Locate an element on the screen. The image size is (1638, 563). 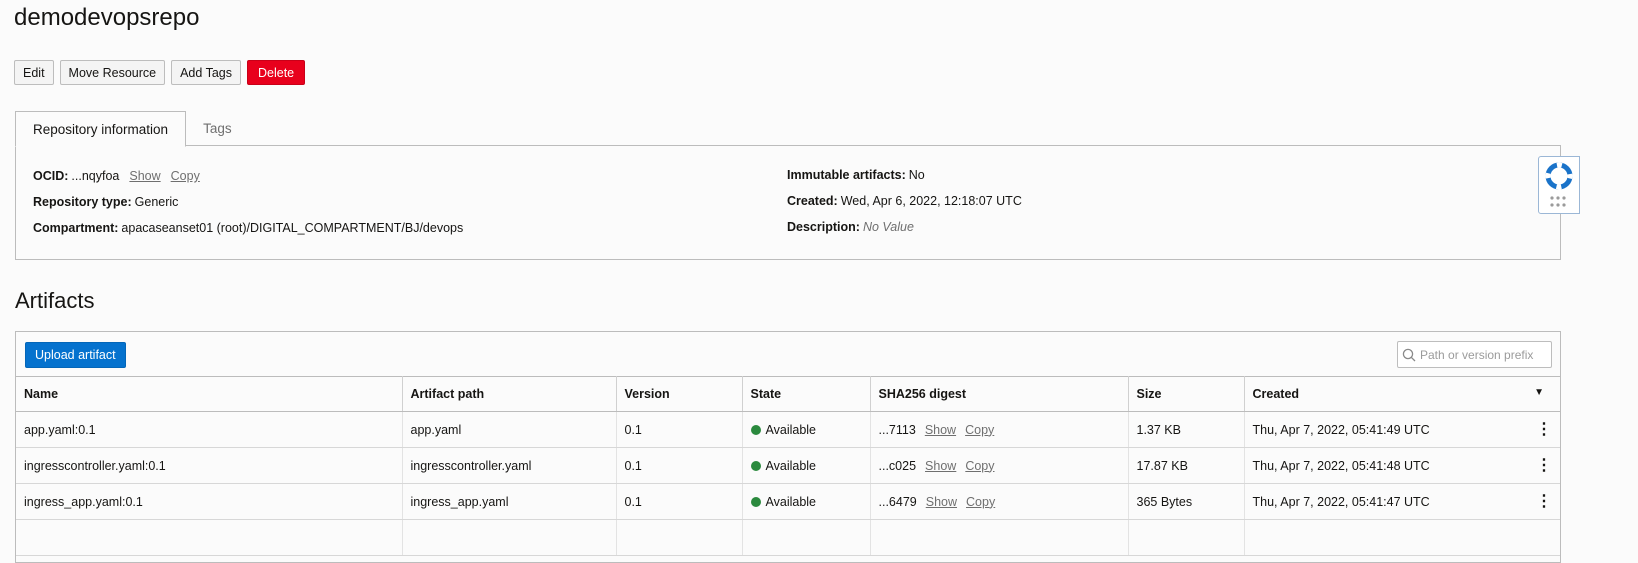
action-toolbar: Edit Move Resource Add Tags Delete is located at coordinates (160, 72).